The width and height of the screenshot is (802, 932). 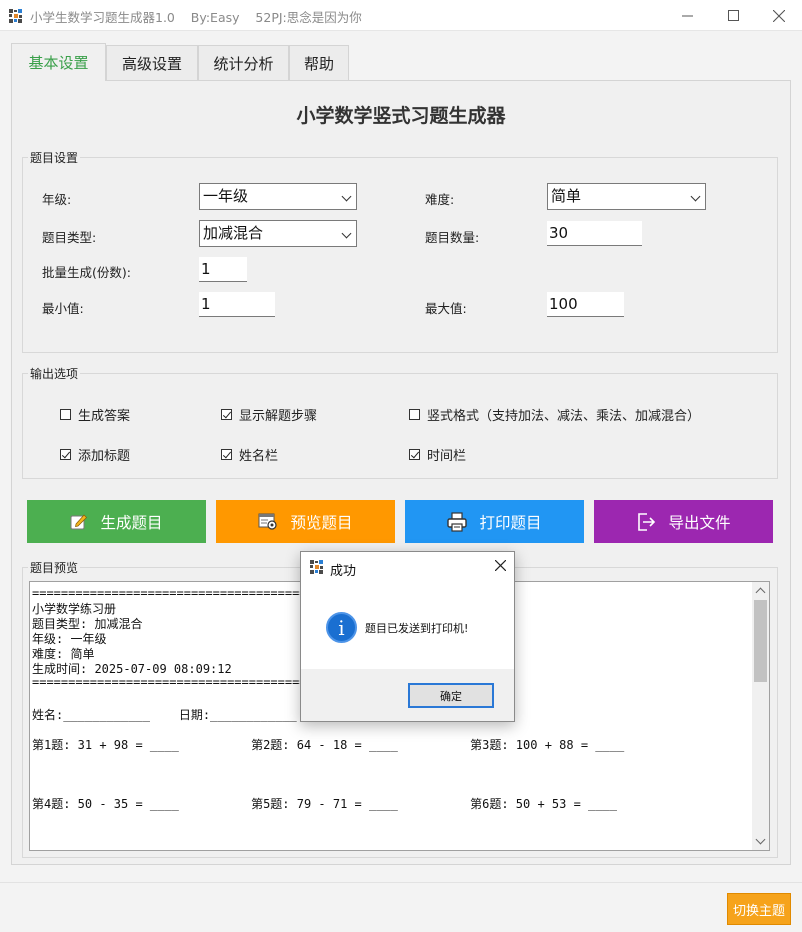 I want to click on scroll-down-icon, so click(x=760, y=839).